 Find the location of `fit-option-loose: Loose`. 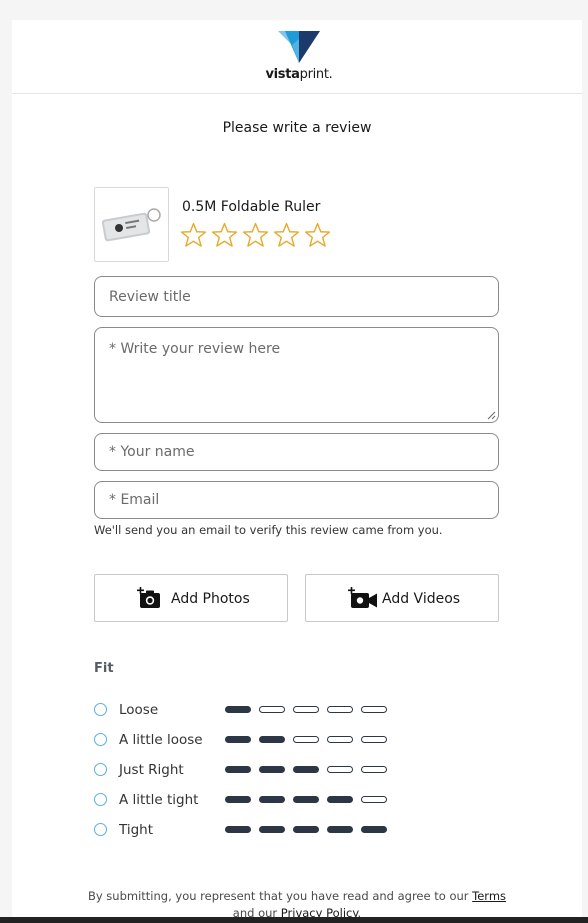

fit-option-loose: Loose is located at coordinates (254, 710).